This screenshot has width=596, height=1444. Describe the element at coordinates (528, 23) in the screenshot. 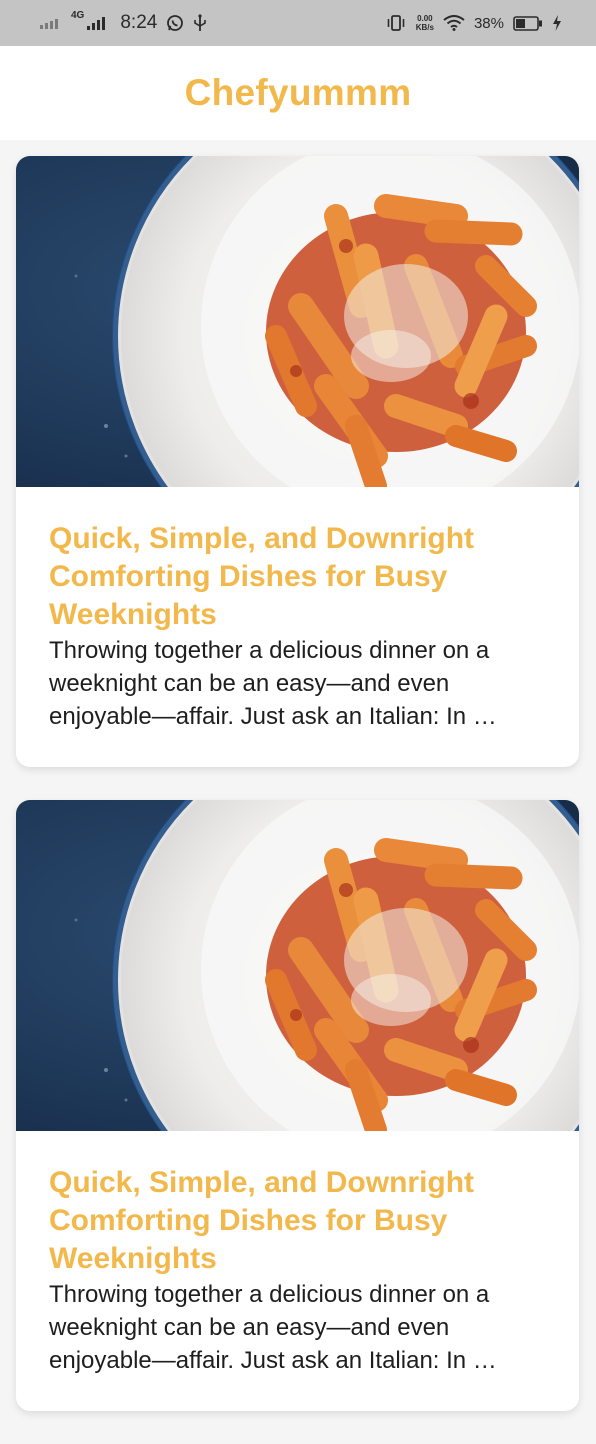

I see `battery-icon` at that location.